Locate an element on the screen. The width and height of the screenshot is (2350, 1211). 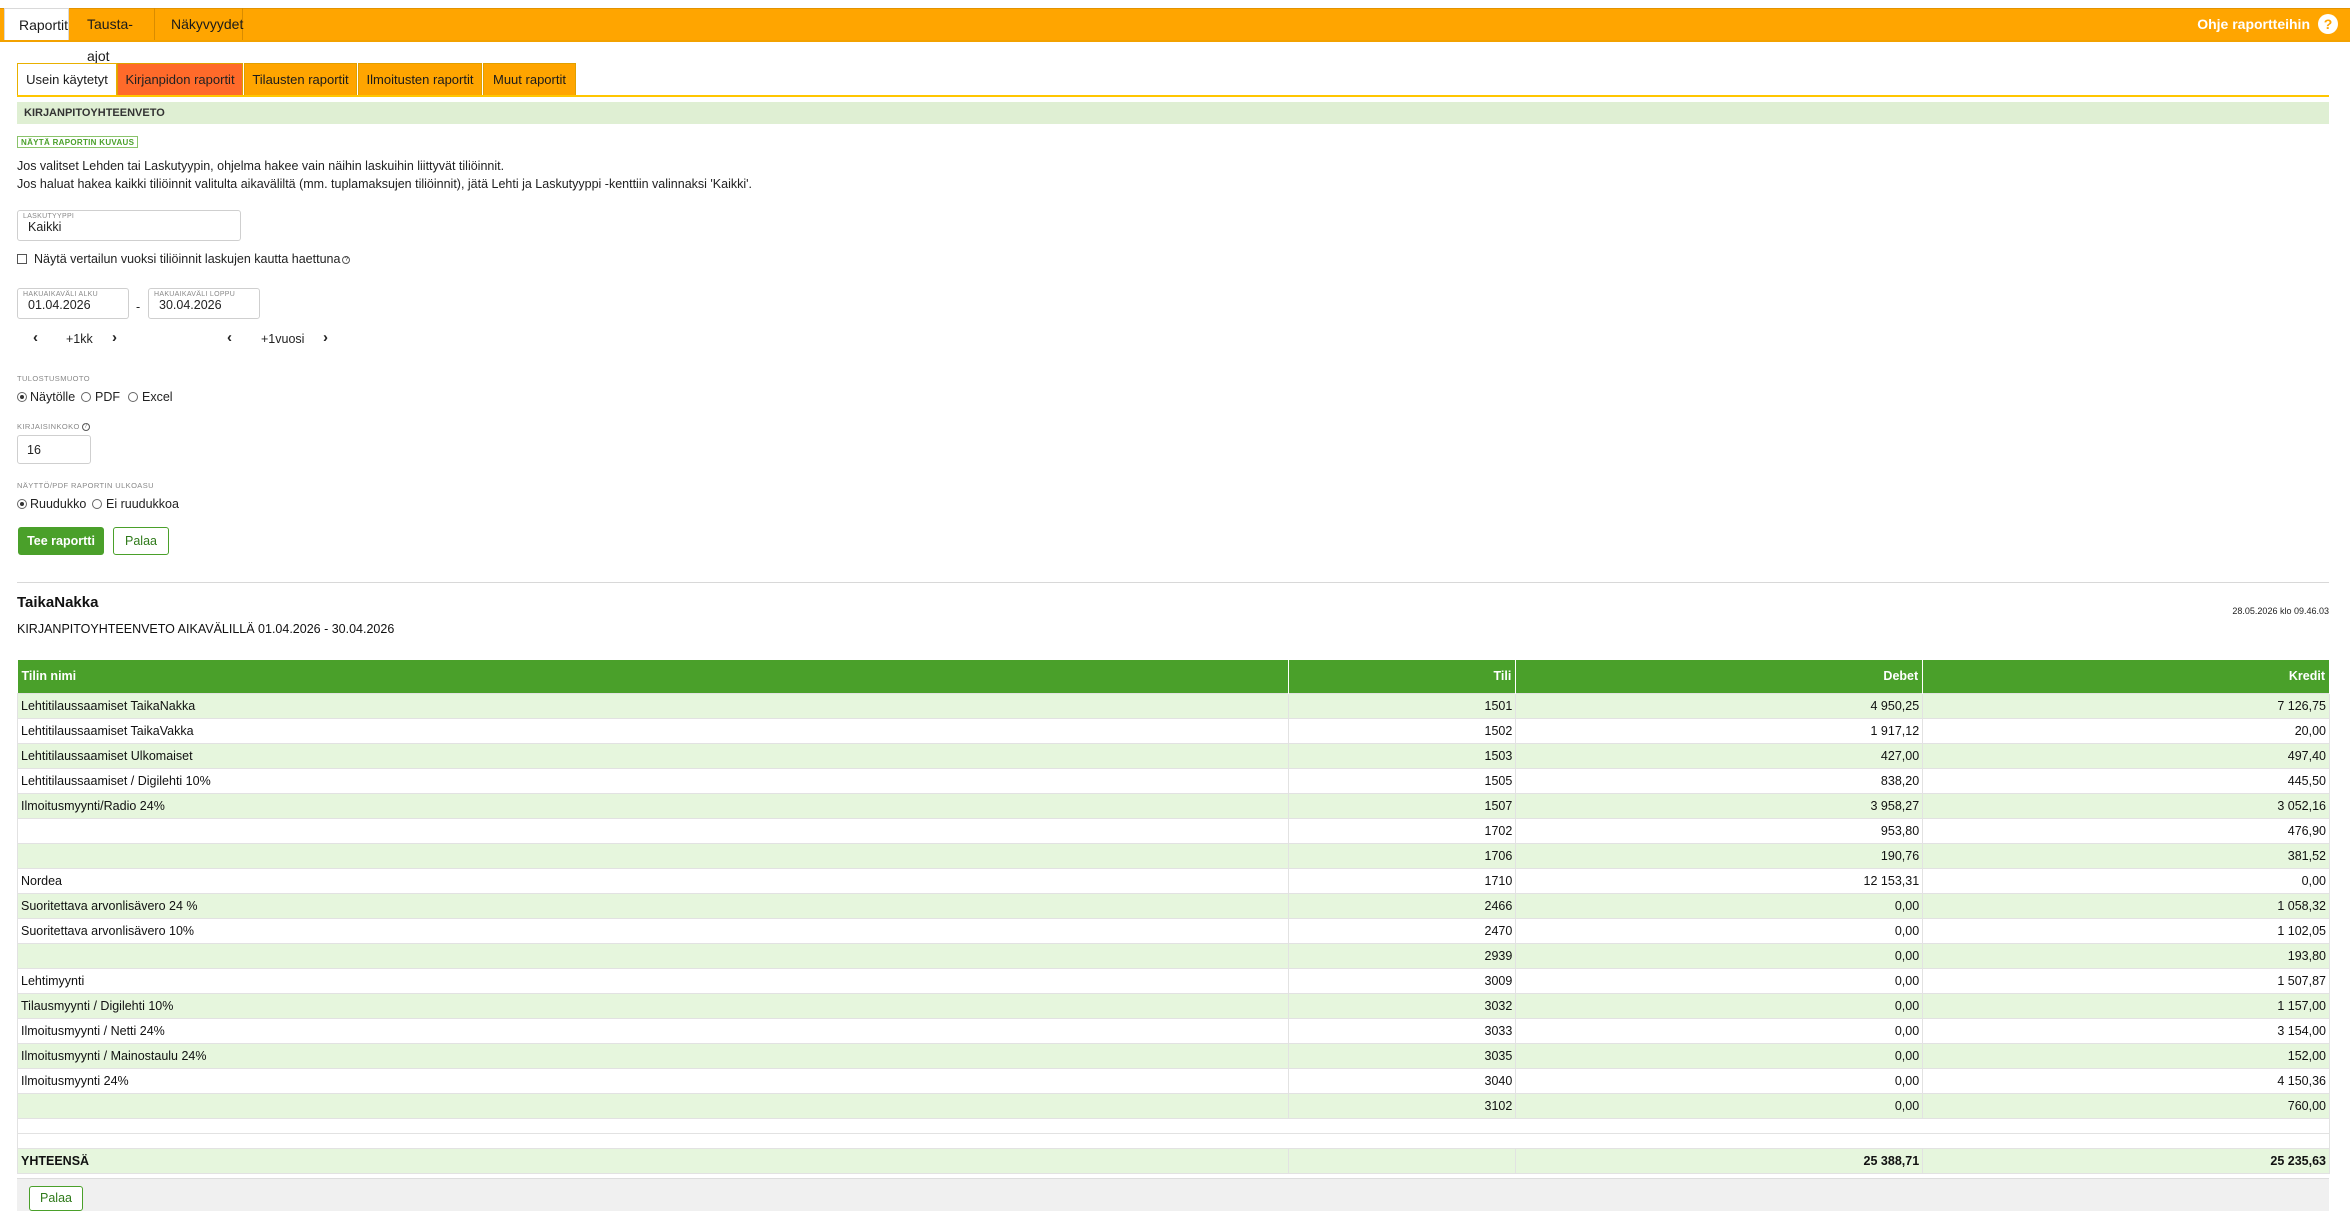
back-button: Palaa is located at coordinates (141, 541).